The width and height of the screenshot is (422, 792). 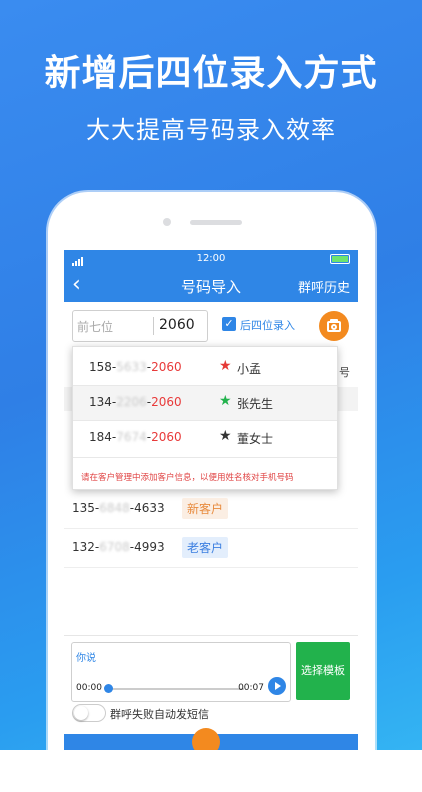 I want to click on microphone-button, so click(x=206, y=739).